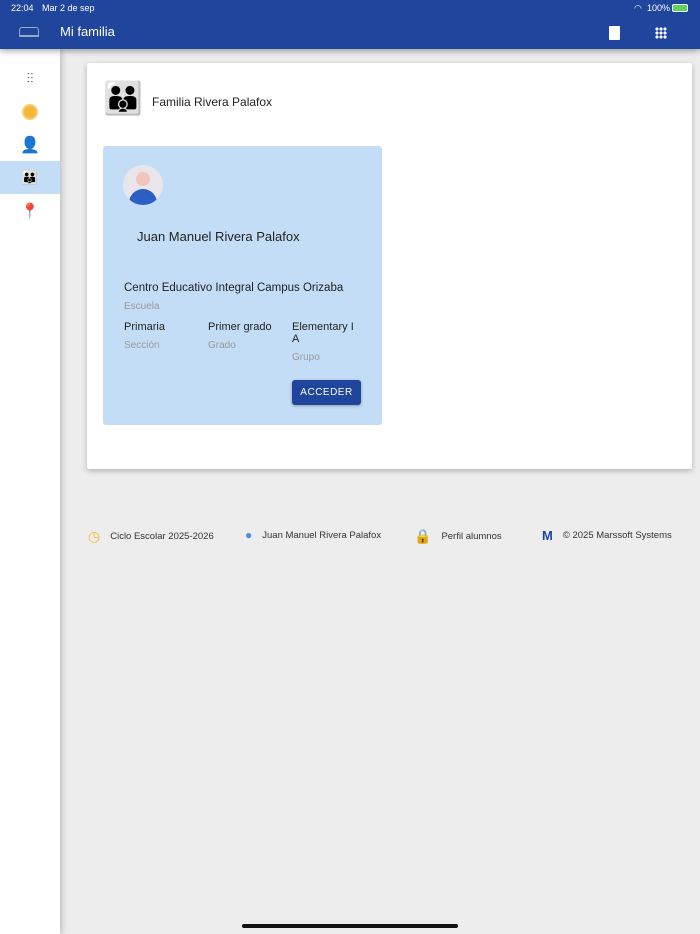 Image resolution: width=700 pixels, height=934 pixels. I want to click on school-label: Escuela, so click(142, 306).